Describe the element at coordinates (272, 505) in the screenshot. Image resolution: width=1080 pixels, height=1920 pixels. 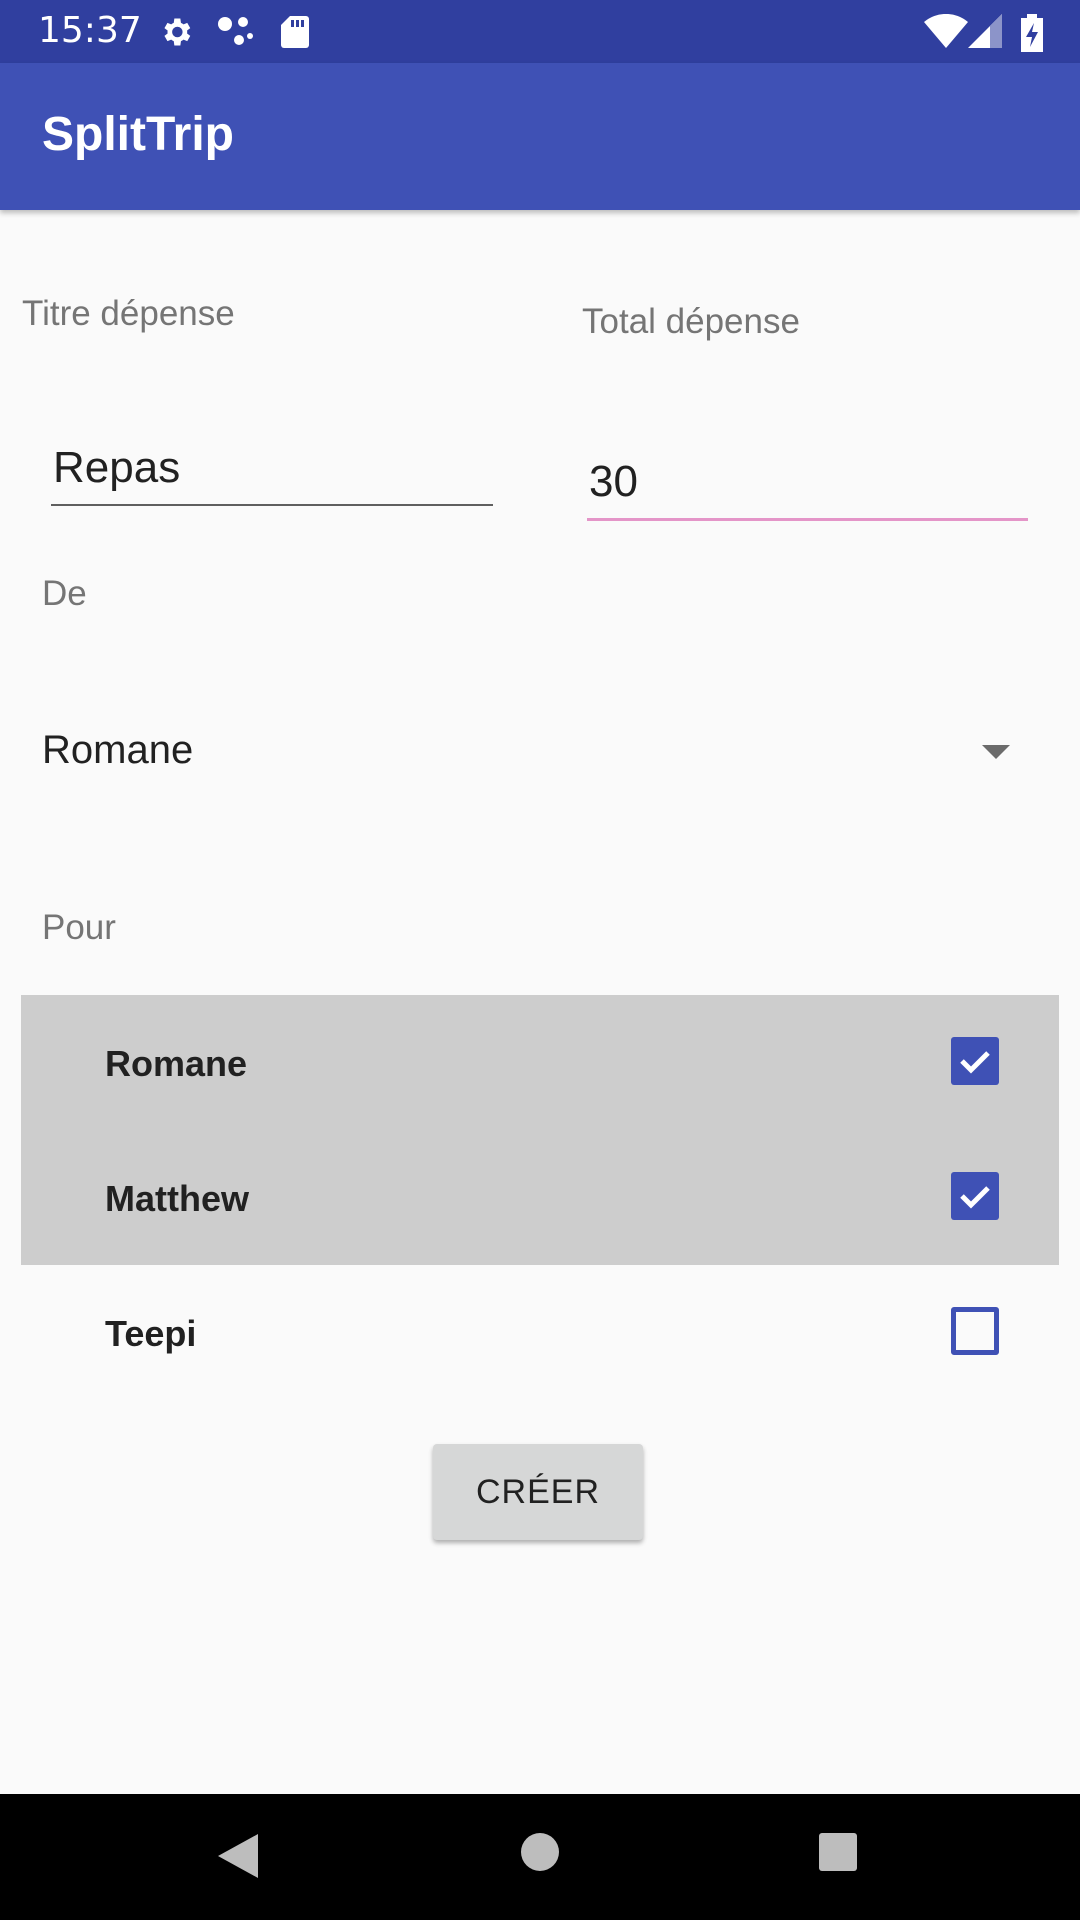
I see `title-underline` at that location.